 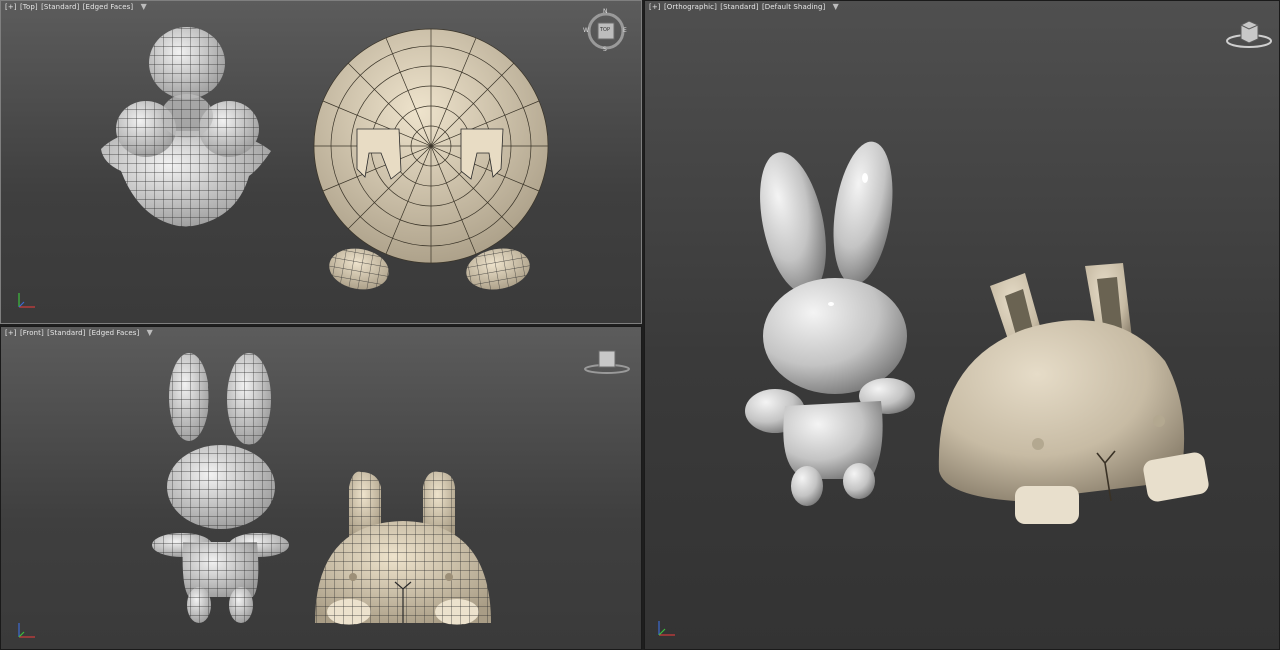 I want to click on viewcube-icon: TOP N E S W, so click(x=605, y=30).